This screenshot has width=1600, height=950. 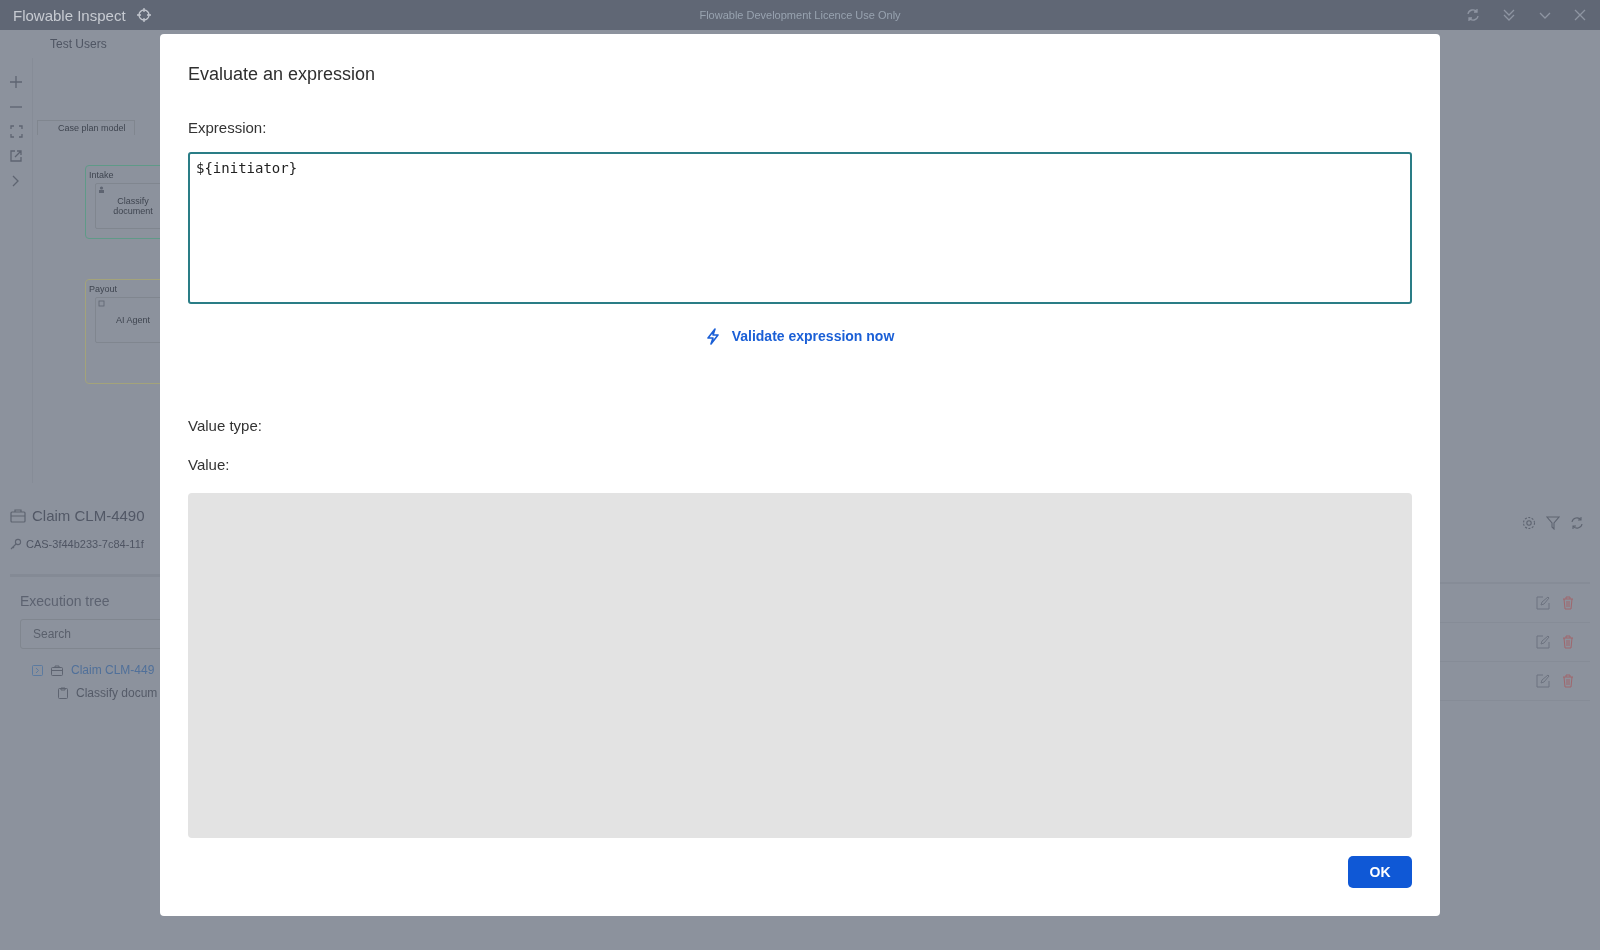 I want to click on expand-icon, so click(x=37, y=670).